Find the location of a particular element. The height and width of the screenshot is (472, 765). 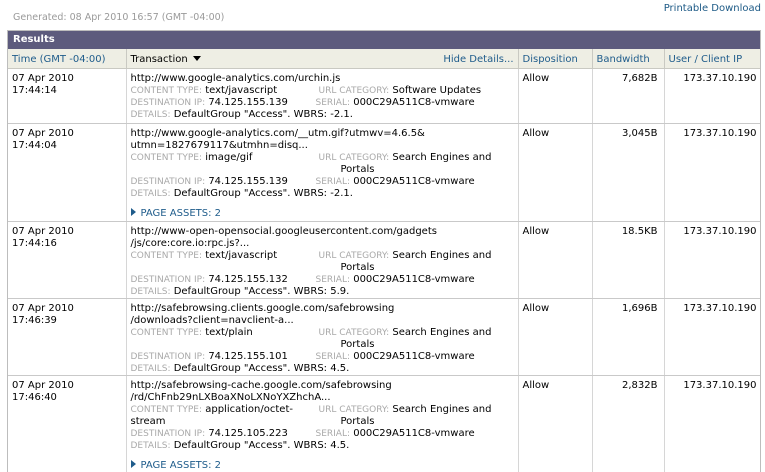

url-category-value: Software Updates is located at coordinates (437, 90).